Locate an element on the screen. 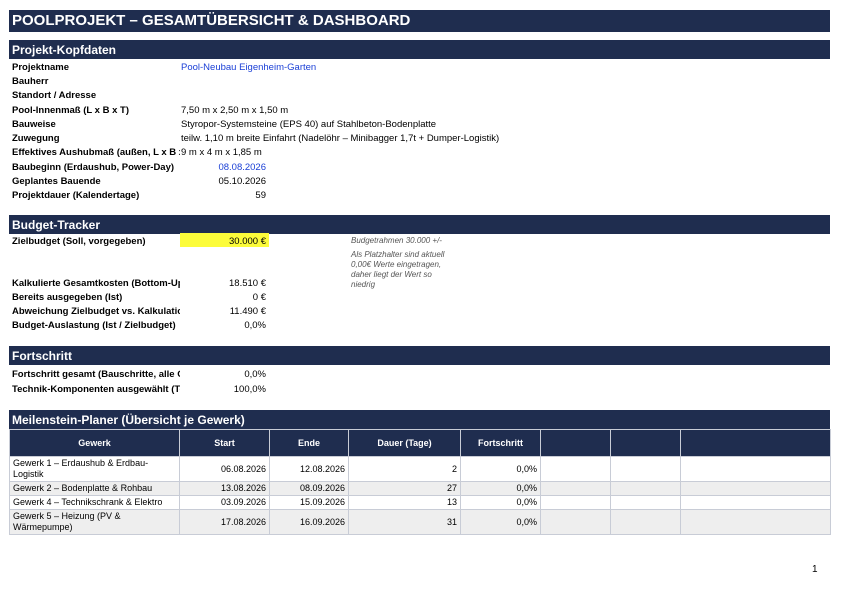 Image resolution: width=842 pixels, height=595 pixels. cell-start: 13.08.2026 is located at coordinates (224, 488).